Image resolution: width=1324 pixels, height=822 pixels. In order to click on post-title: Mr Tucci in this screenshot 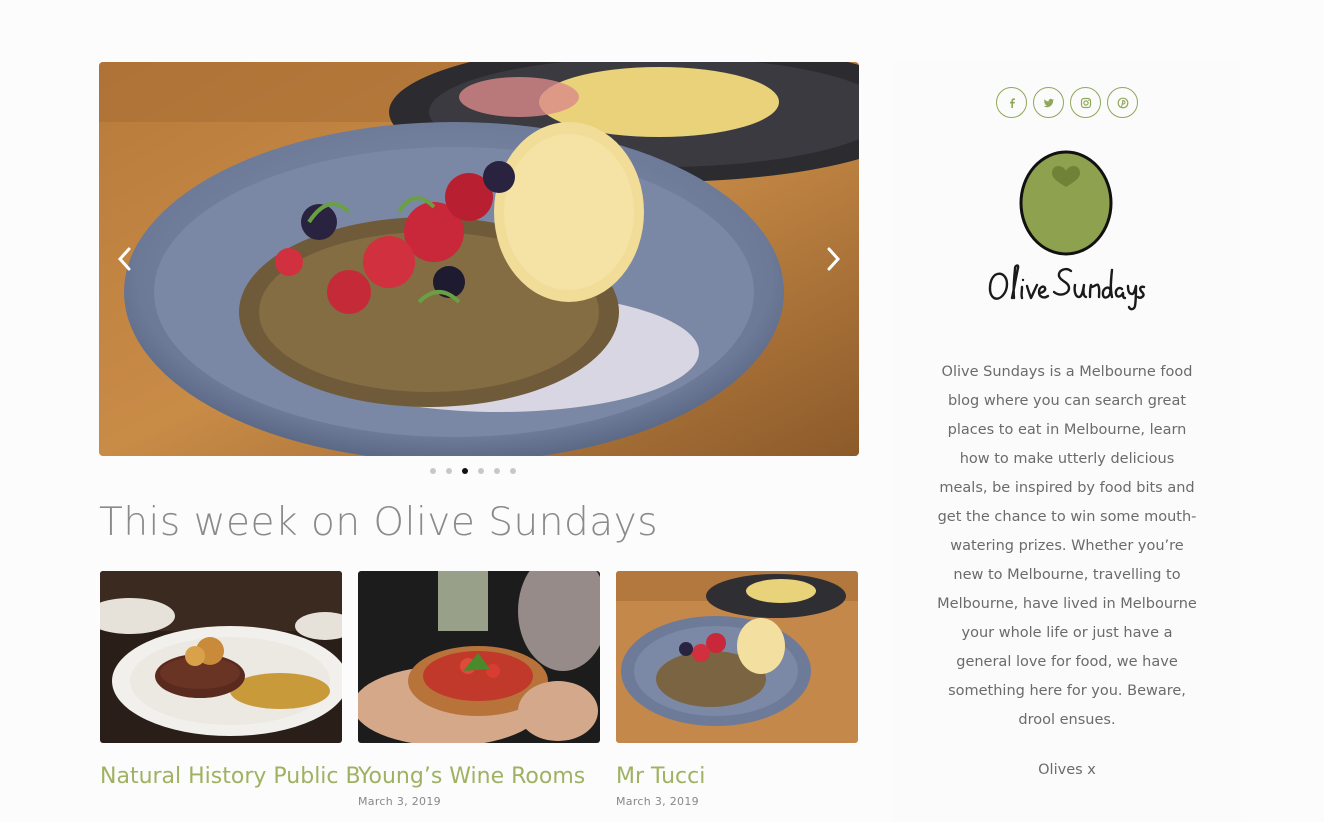, I will do `click(737, 777)`.